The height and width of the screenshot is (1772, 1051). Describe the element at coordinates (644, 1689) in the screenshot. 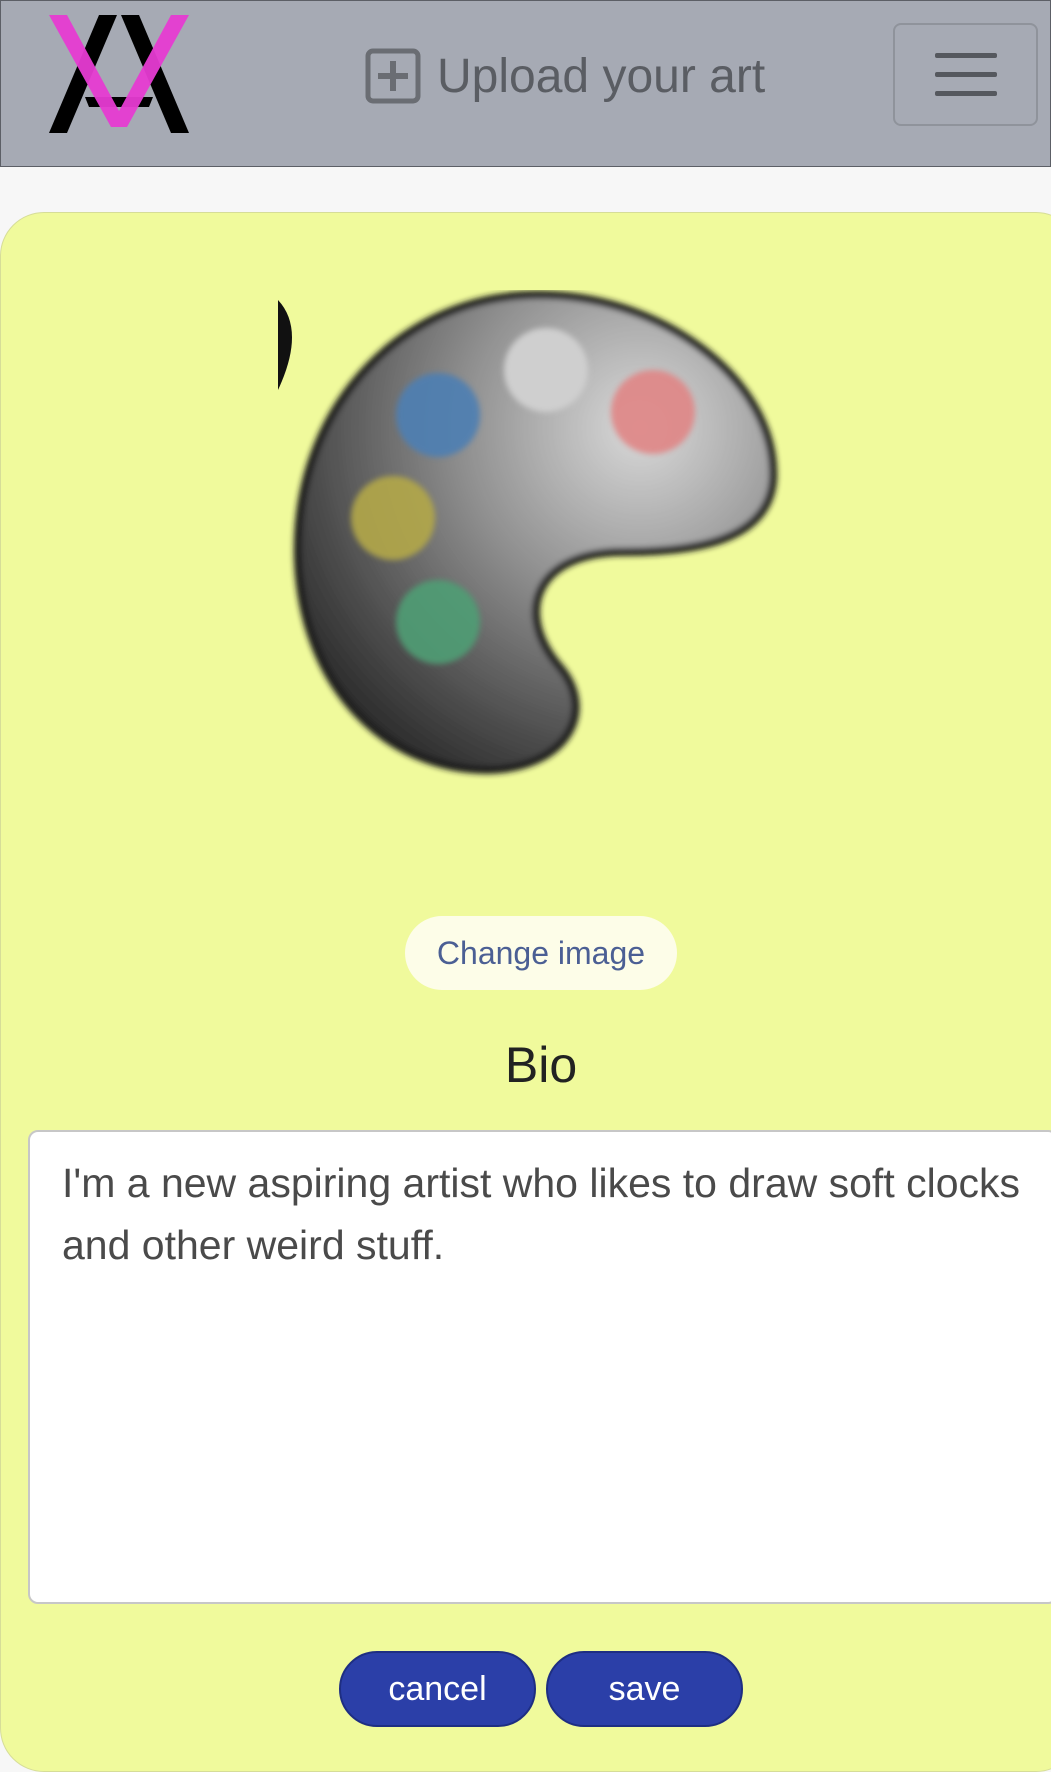

I see `save-button: save` at that location.